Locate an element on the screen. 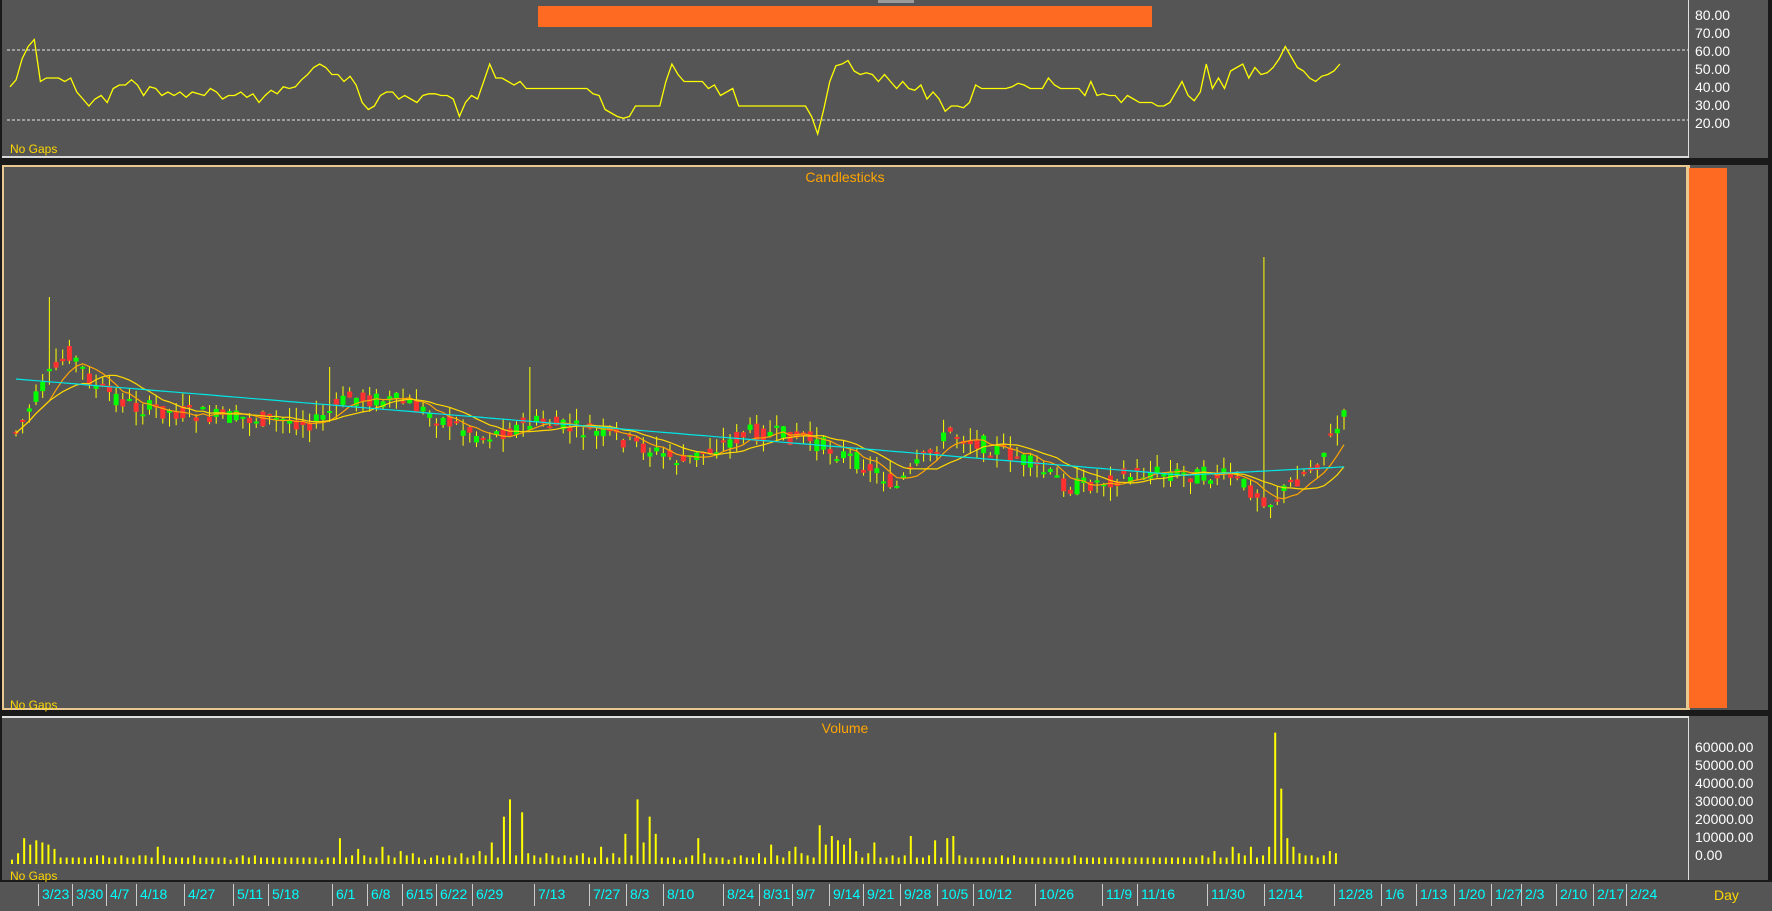  rsi-chart is located at coordinates (847, 87).